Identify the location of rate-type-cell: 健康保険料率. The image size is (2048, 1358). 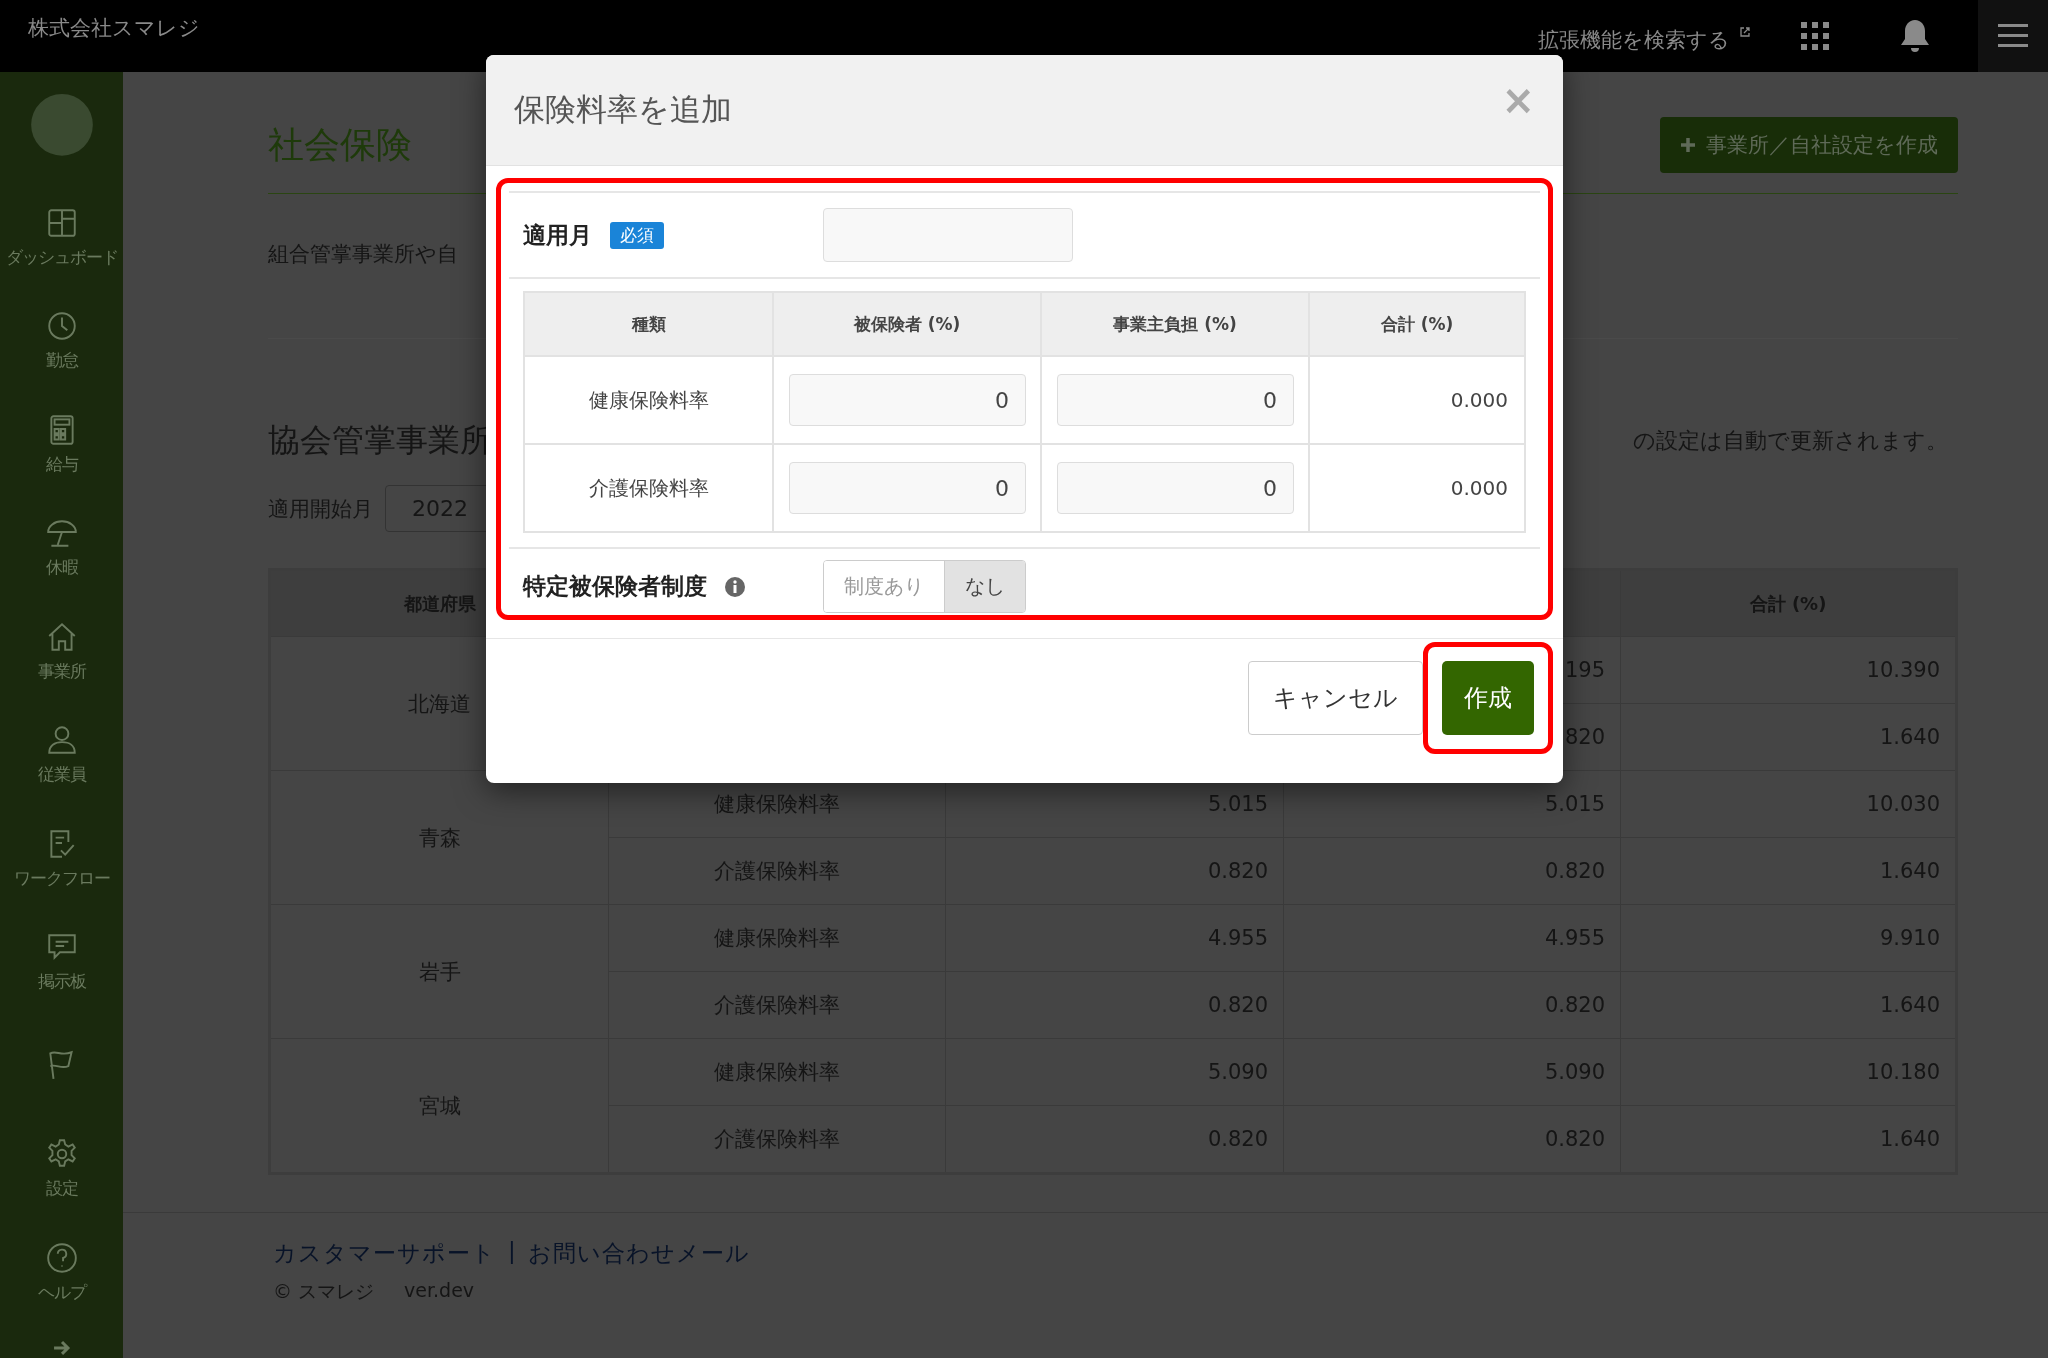
(648, 399).